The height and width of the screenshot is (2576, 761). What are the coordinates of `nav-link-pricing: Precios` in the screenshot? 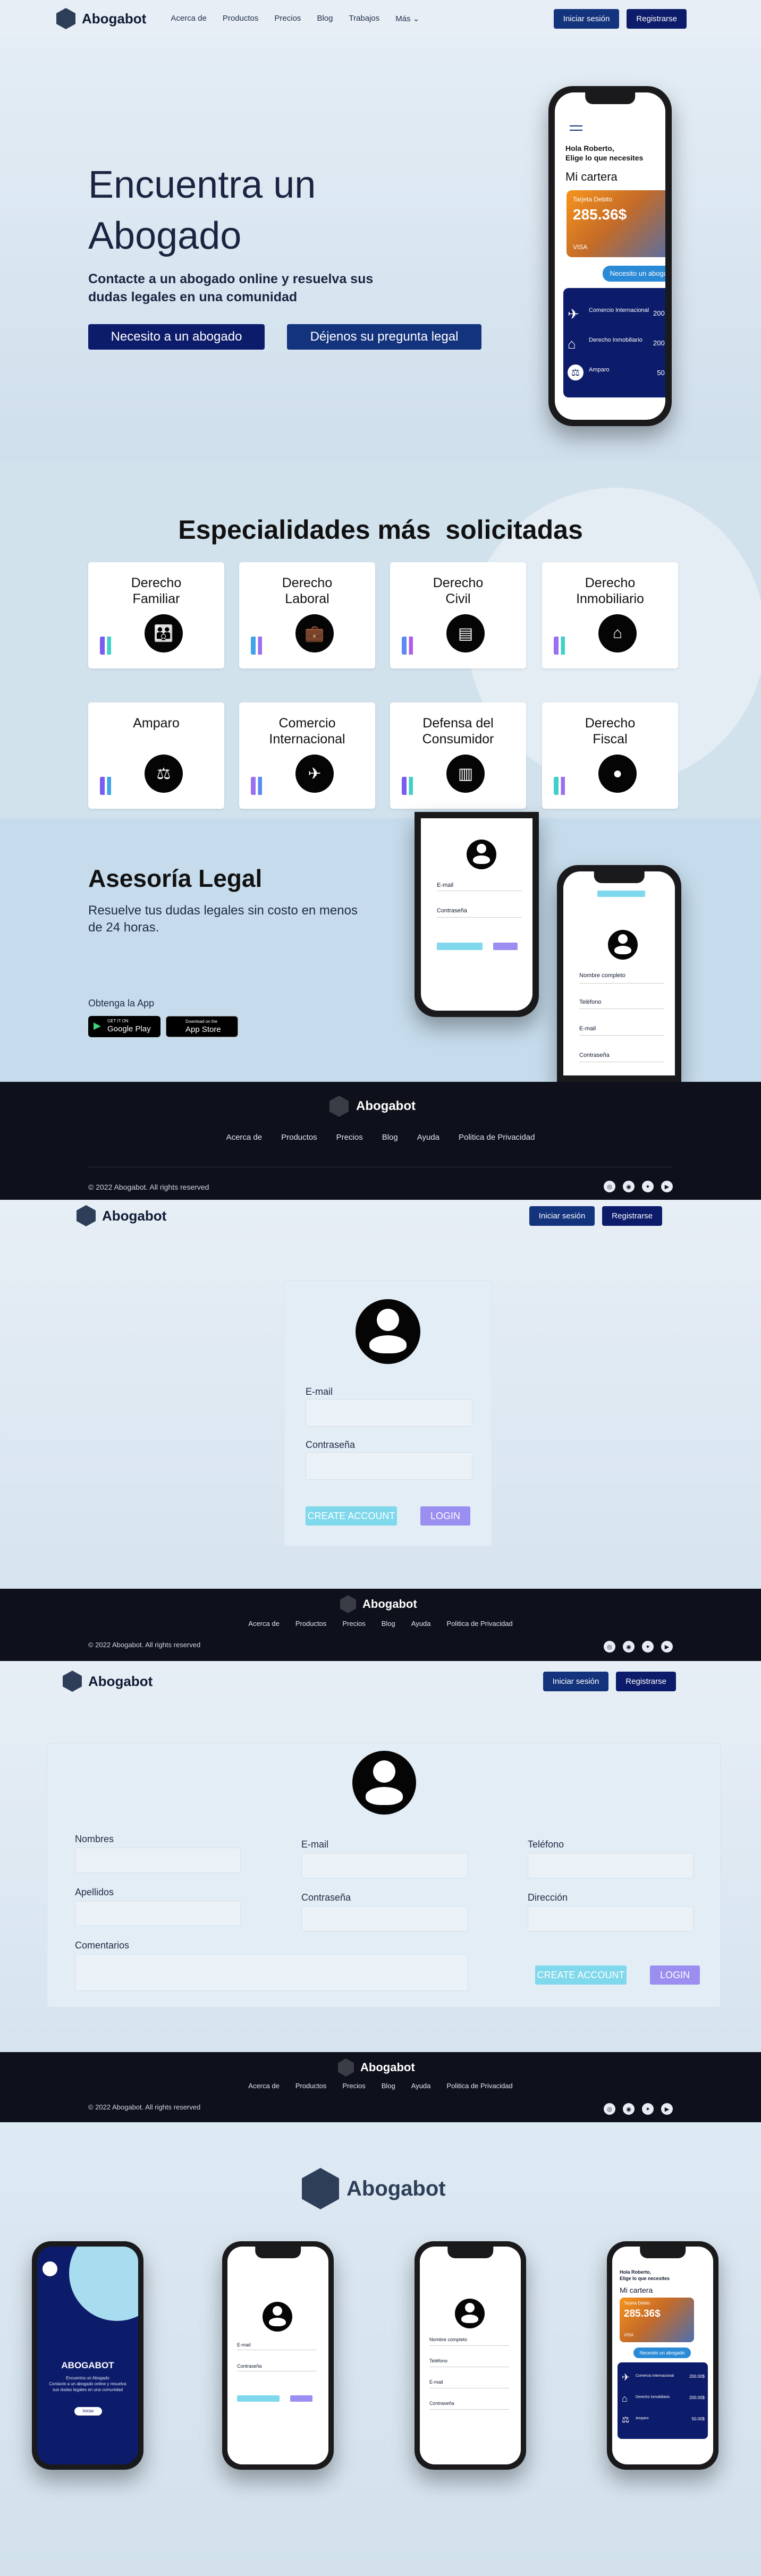 It's located at (287, 18).